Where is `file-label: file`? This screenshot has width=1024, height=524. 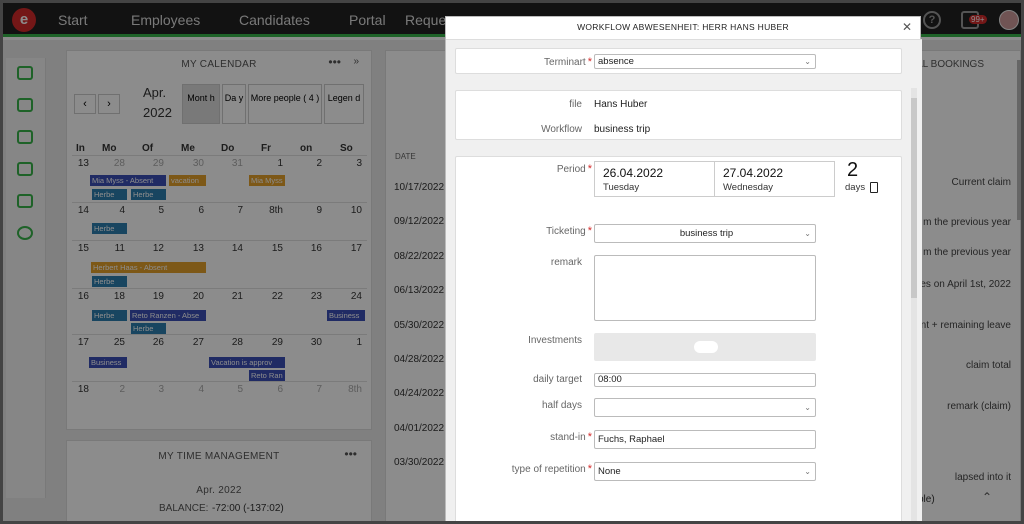
file-label: file is located at coordinates (575, 104).